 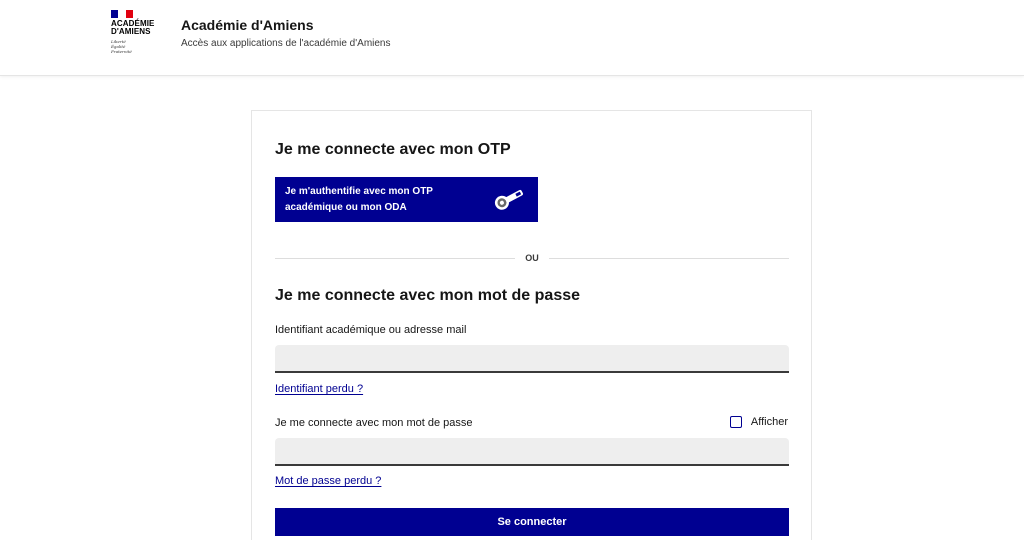 What do you see at coordinates (319, 389) in the screenshot?
I see `identifier-lost-link: Identifiant perdu ?` at bounding box center [319, 389].